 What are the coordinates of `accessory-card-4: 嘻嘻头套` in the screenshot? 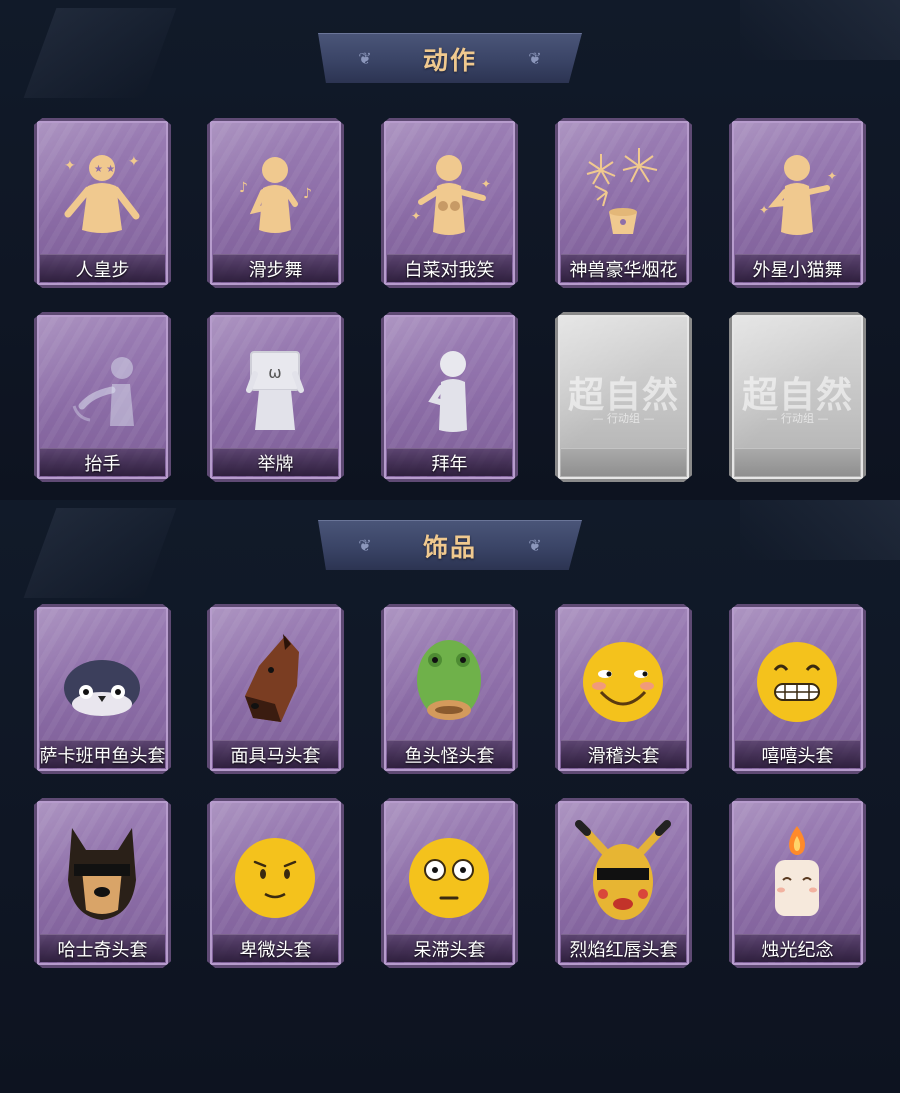 It's located at (797, 689).